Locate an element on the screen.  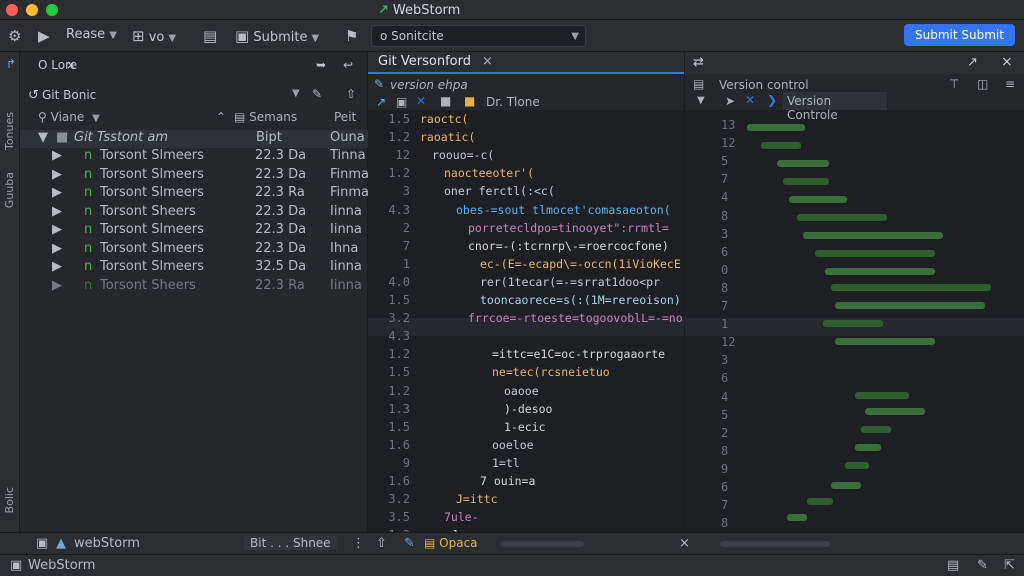
tree-row: ▶ 𝗇 Torsont Sheers 22.3 Da Iinna is located at coordinates (194, 213).